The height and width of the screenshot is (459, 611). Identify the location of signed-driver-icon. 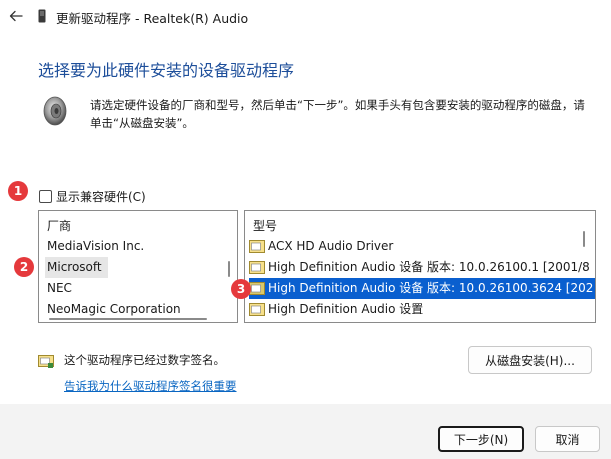
(46, 361).